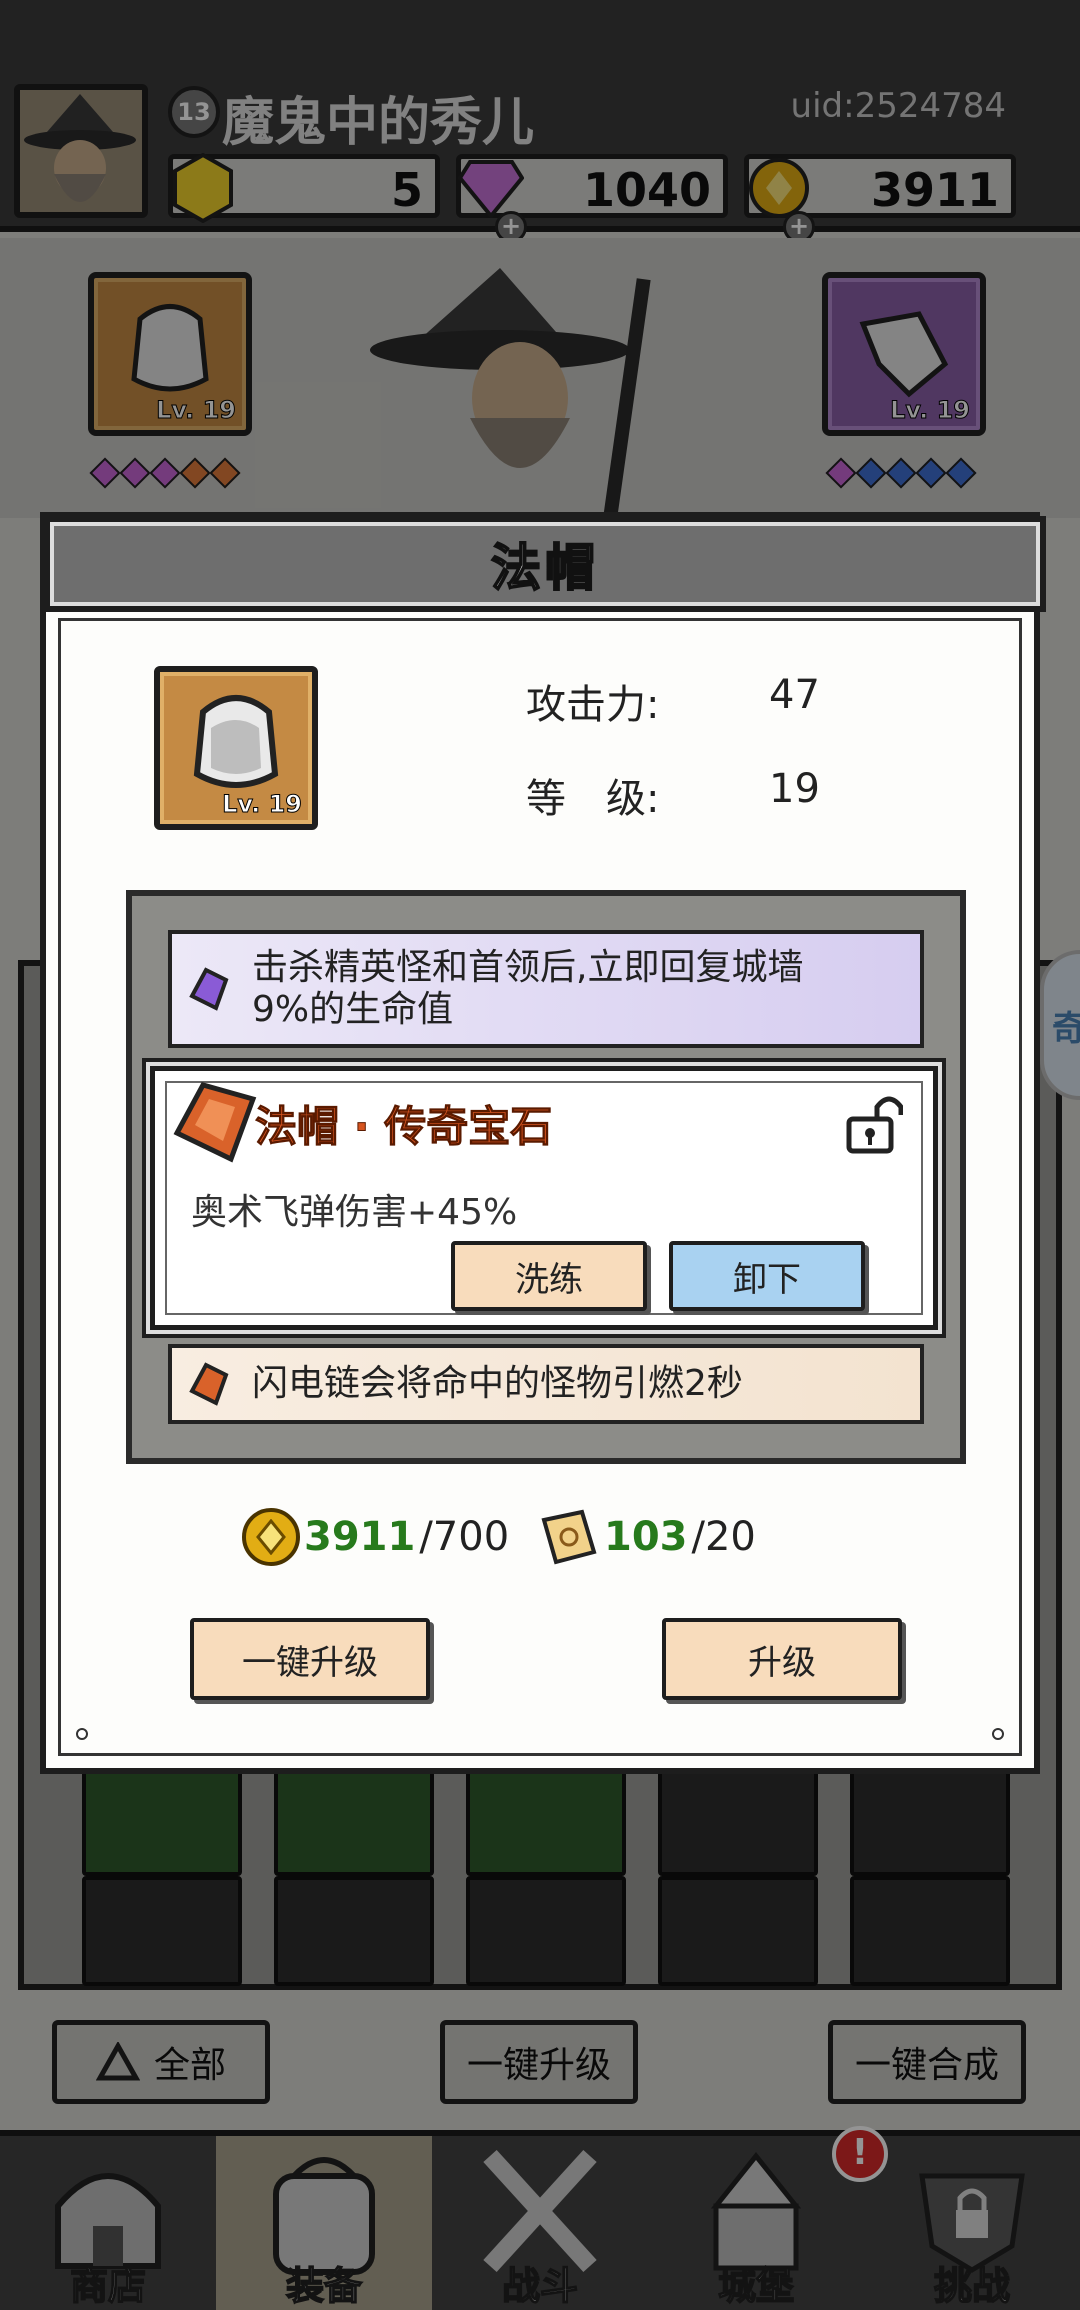 This screenshot has height=2310, width=1080. I want to click on scroll-icon, so click(569, 1537).